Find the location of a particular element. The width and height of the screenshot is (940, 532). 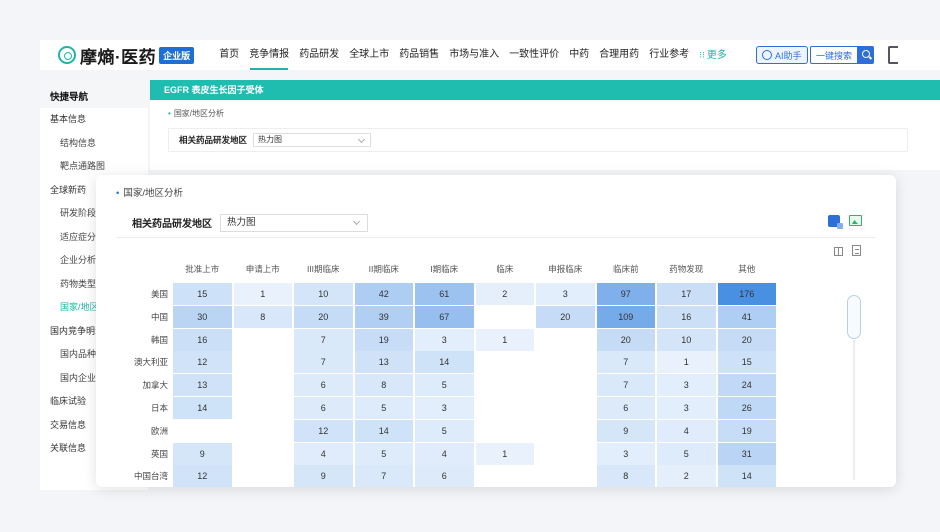

nav-item: 药品销售 is located at coordinates (419, 55).